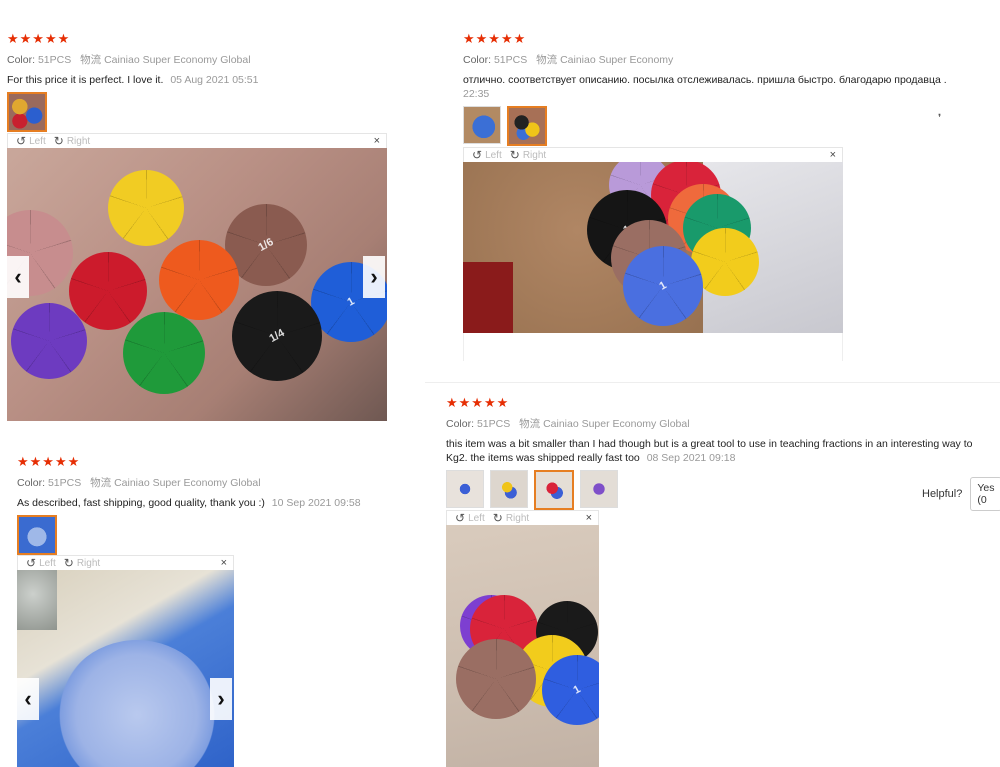 This screenshot has width=1000, height=767. Describe the element at coordinates (214, 80) in the screenshot. I see `review-date: 05 Aug 2021 05:51` at that location.